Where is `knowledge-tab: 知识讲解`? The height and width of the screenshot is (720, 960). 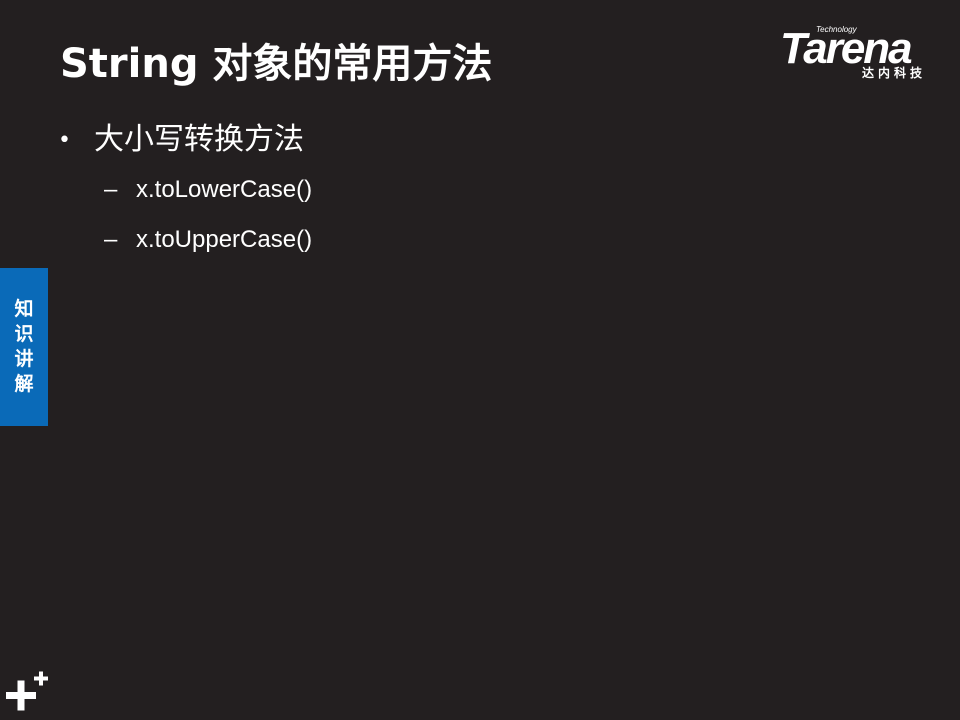 knowledge-tab: 知识讲解 is located at coordinates (24, 347).